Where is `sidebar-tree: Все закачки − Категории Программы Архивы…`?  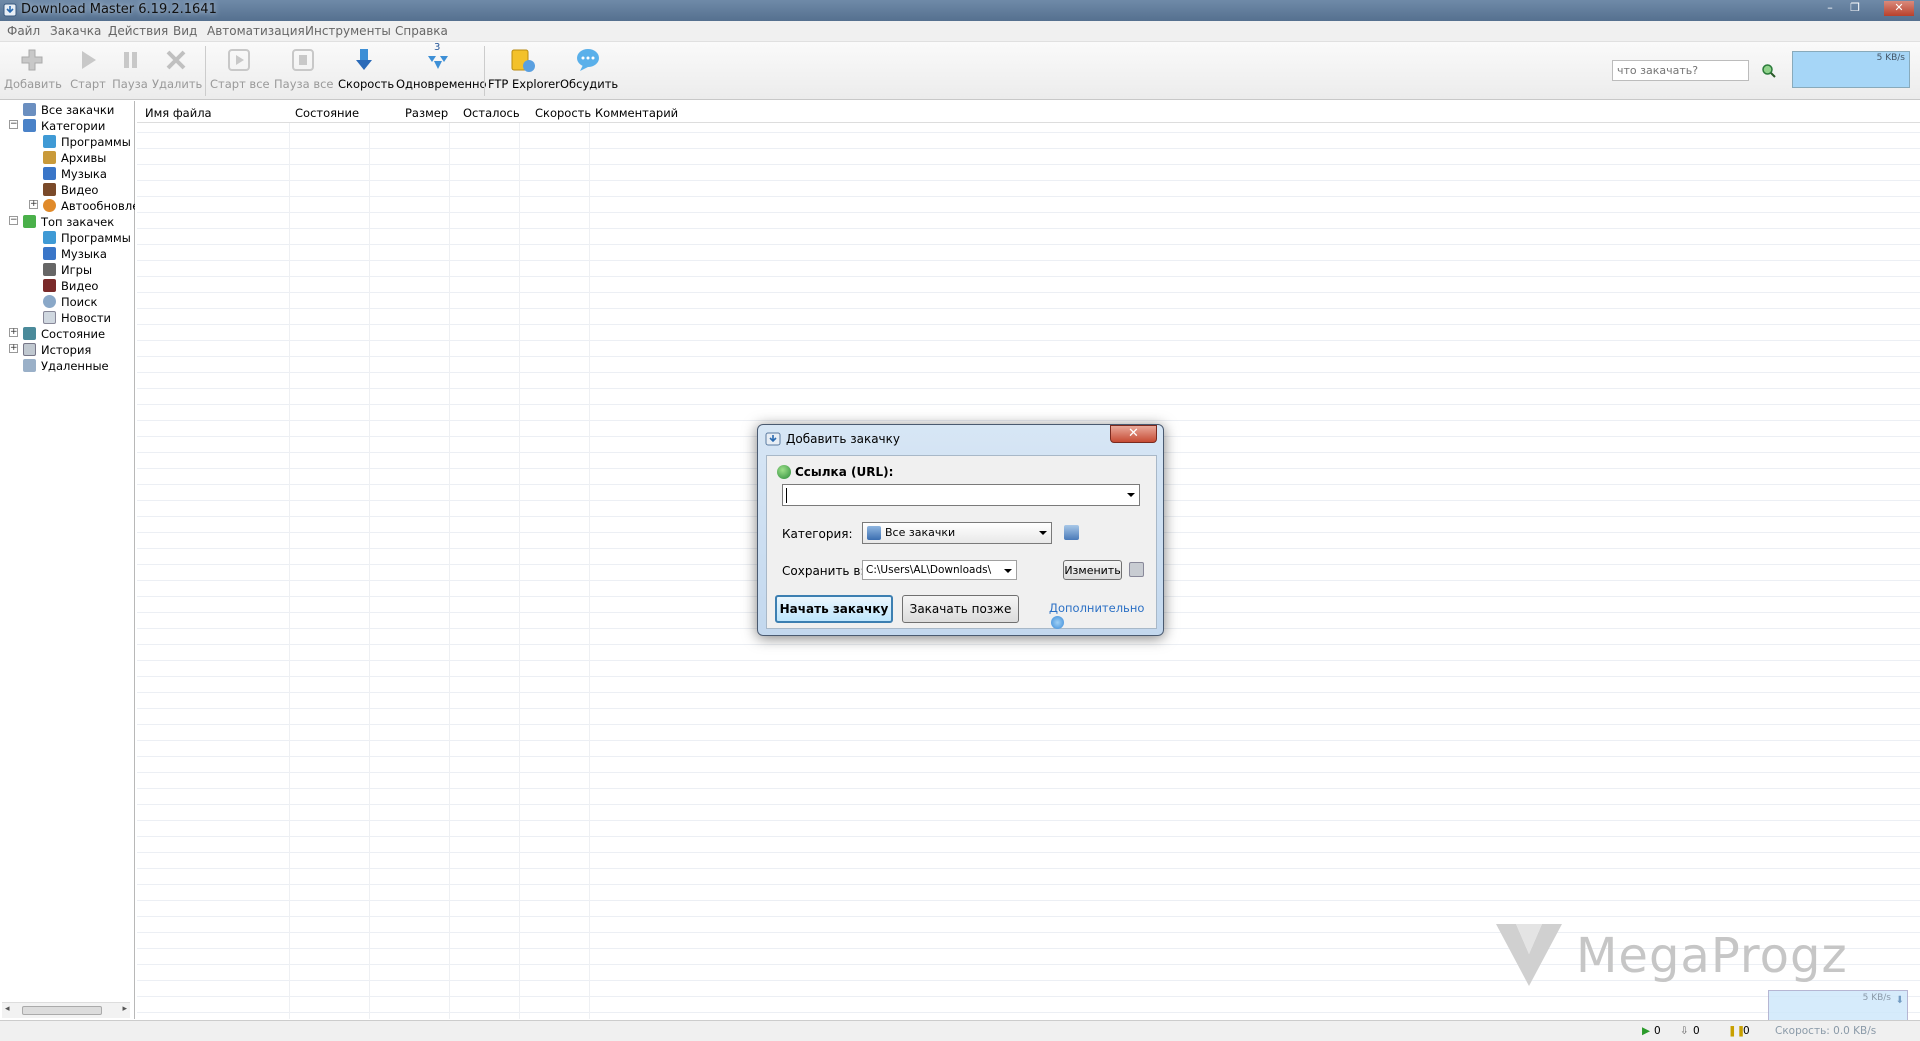 sidebar-tree: Все закачки − Категории Программы Архивы… is located at coordinates (67, 560).